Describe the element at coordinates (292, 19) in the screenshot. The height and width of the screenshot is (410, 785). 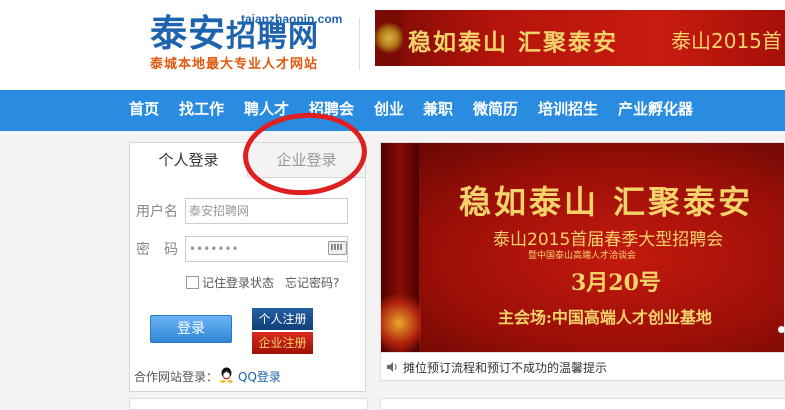
I see `logo-domain: taianzhaopin.com` at that location.